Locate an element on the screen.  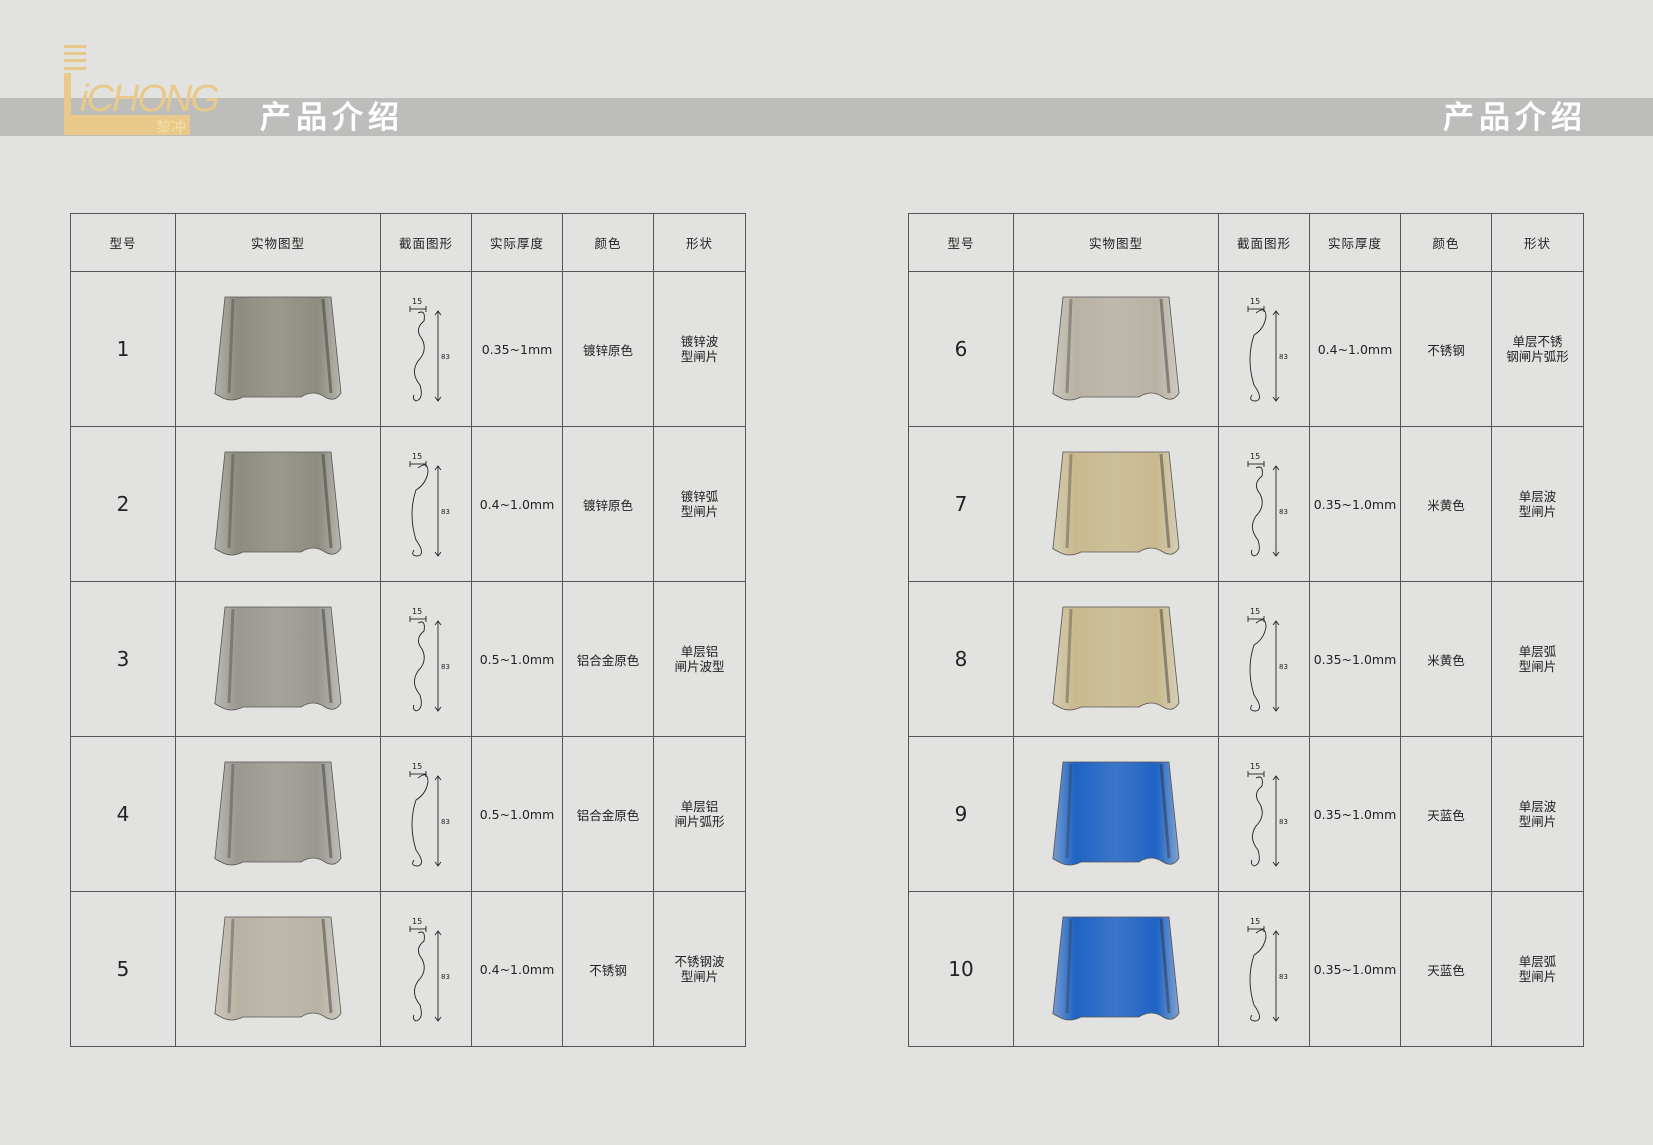
shape-line: 闸片波型 is located at coordinates (699, 666).